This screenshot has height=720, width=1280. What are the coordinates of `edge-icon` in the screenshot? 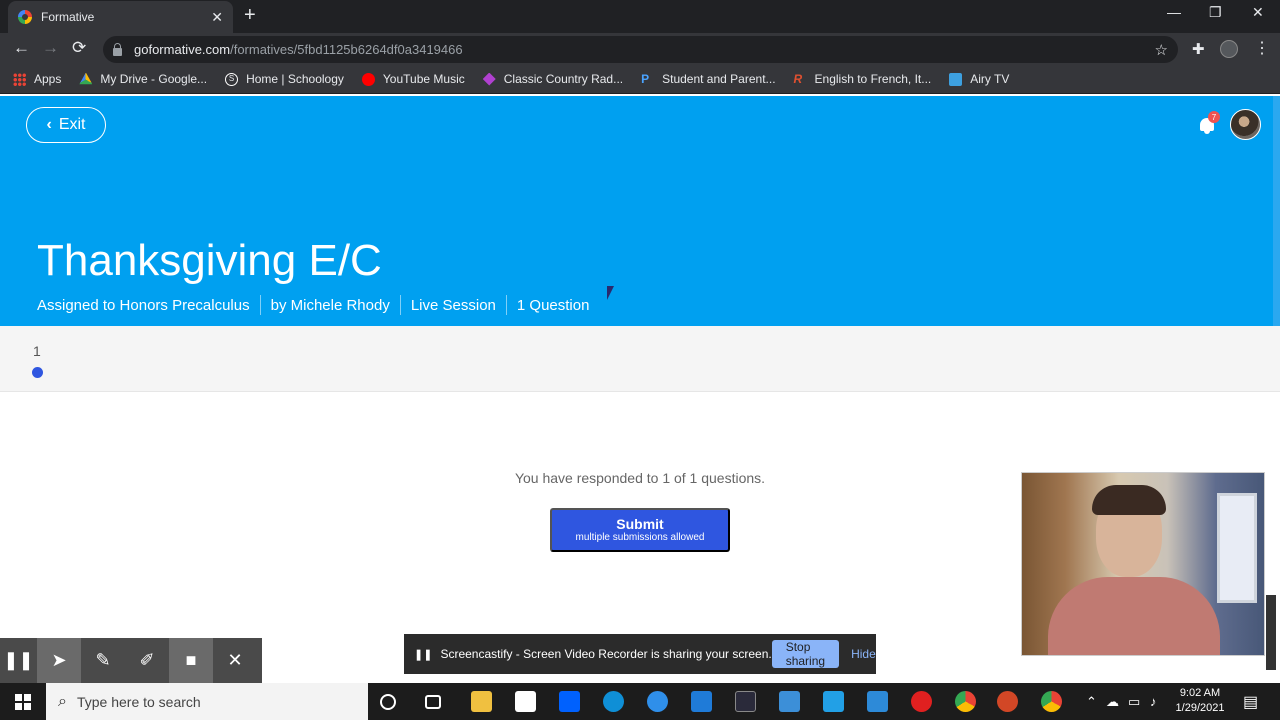 It's located at (613, 701).